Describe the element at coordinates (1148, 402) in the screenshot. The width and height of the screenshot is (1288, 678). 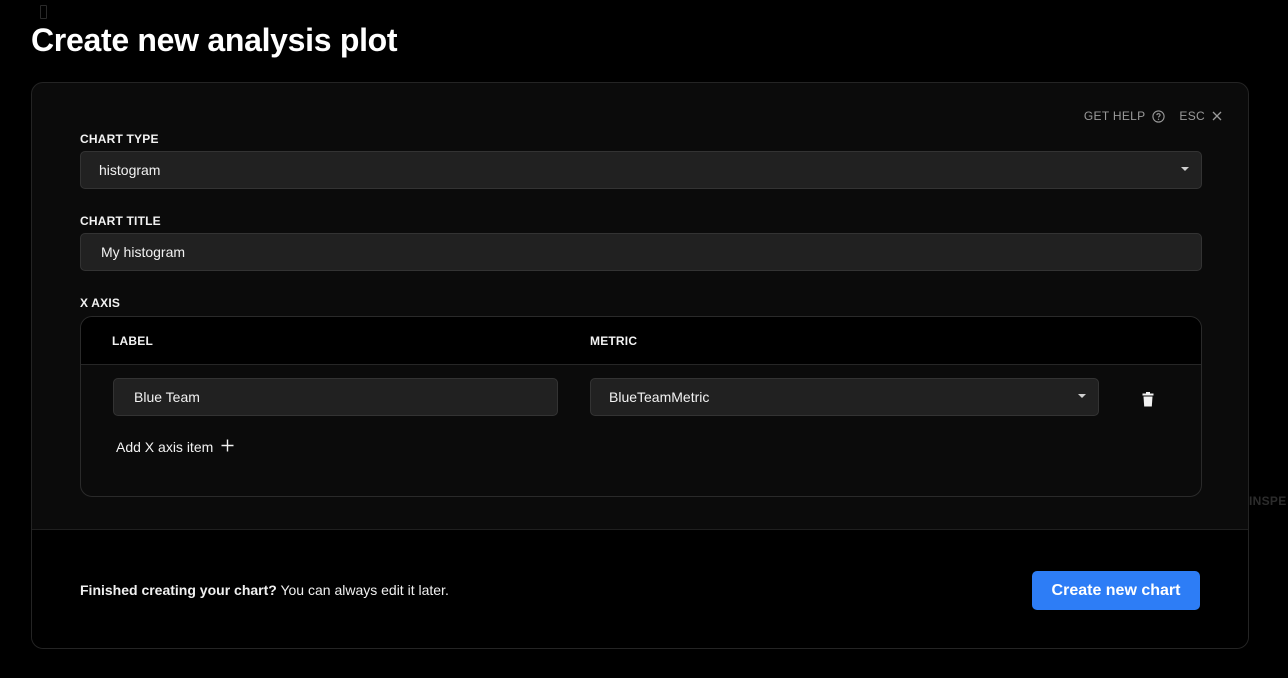
I see `trash-icon` at that location.